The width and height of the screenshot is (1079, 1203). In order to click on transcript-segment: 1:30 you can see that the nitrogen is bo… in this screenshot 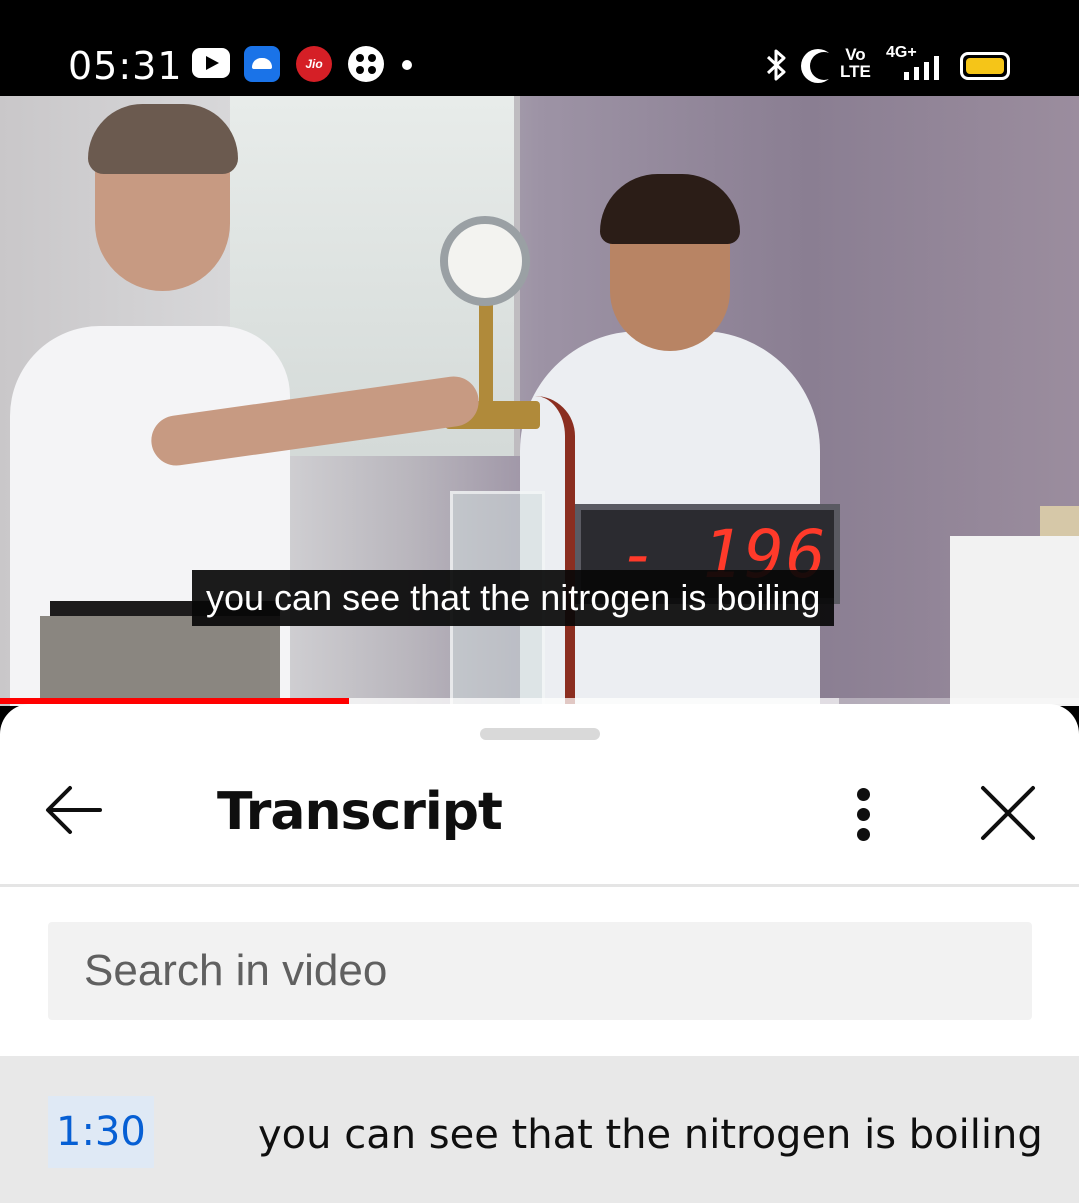, I will do `click(539, 1129)`.